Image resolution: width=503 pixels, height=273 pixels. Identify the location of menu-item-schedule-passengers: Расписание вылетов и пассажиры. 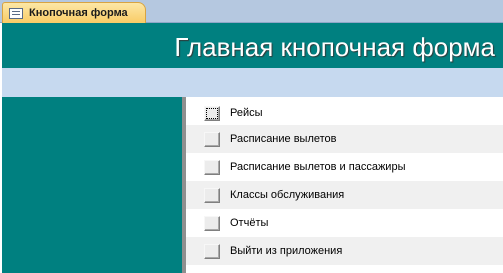
(344, 167).